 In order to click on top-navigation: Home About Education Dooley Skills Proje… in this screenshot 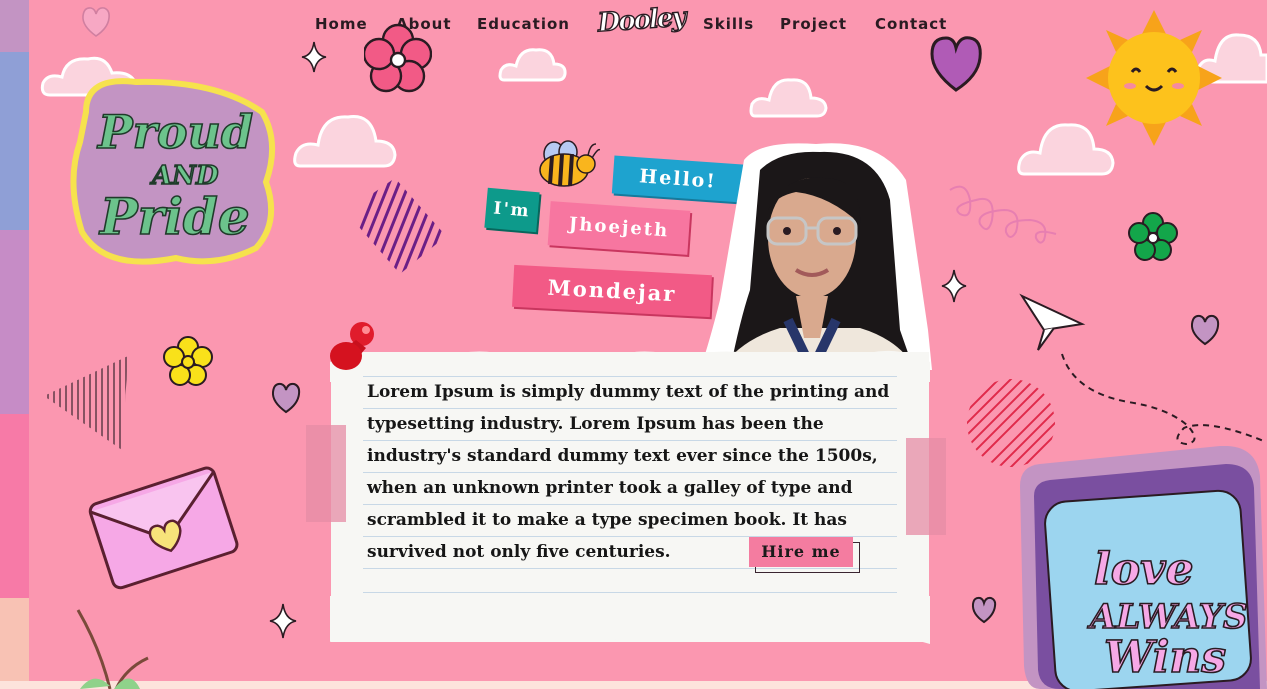, I will do `click(633, 26)`.